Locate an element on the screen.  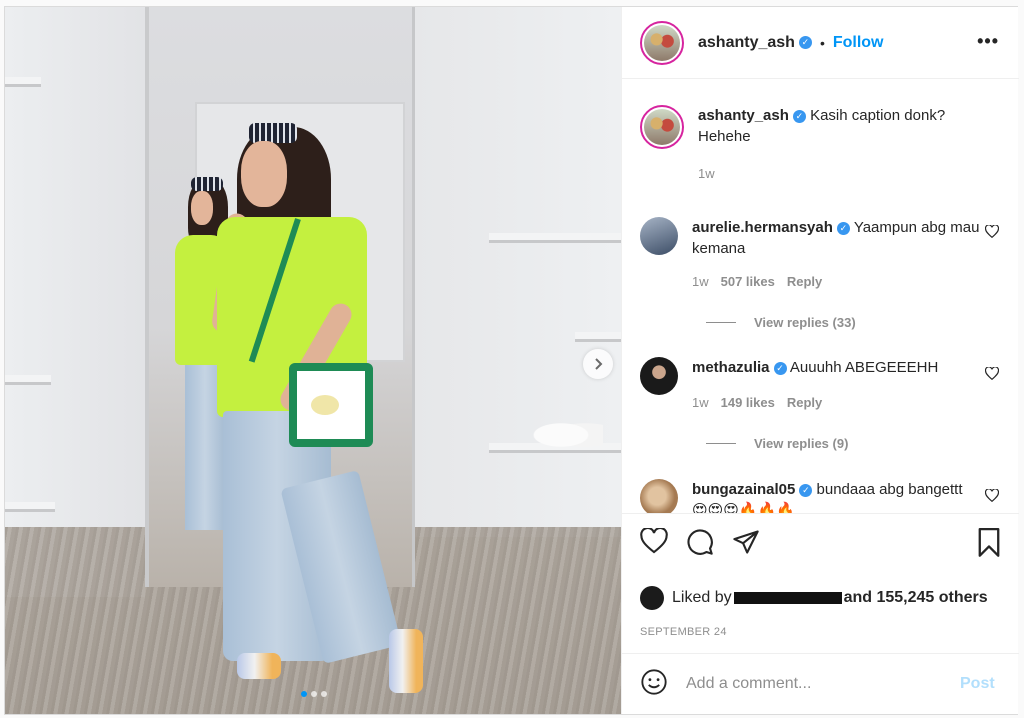
comment-input is located at coordinates (816, 684).